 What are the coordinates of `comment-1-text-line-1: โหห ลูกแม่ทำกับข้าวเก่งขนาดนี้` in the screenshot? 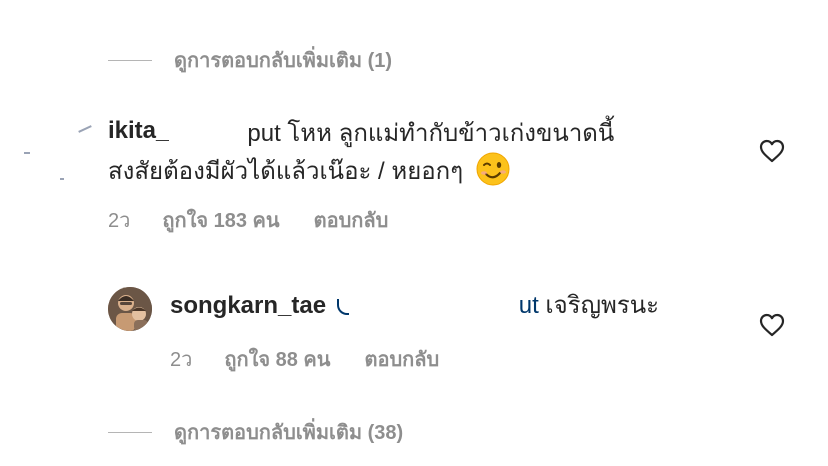 It's located at (447, 133).